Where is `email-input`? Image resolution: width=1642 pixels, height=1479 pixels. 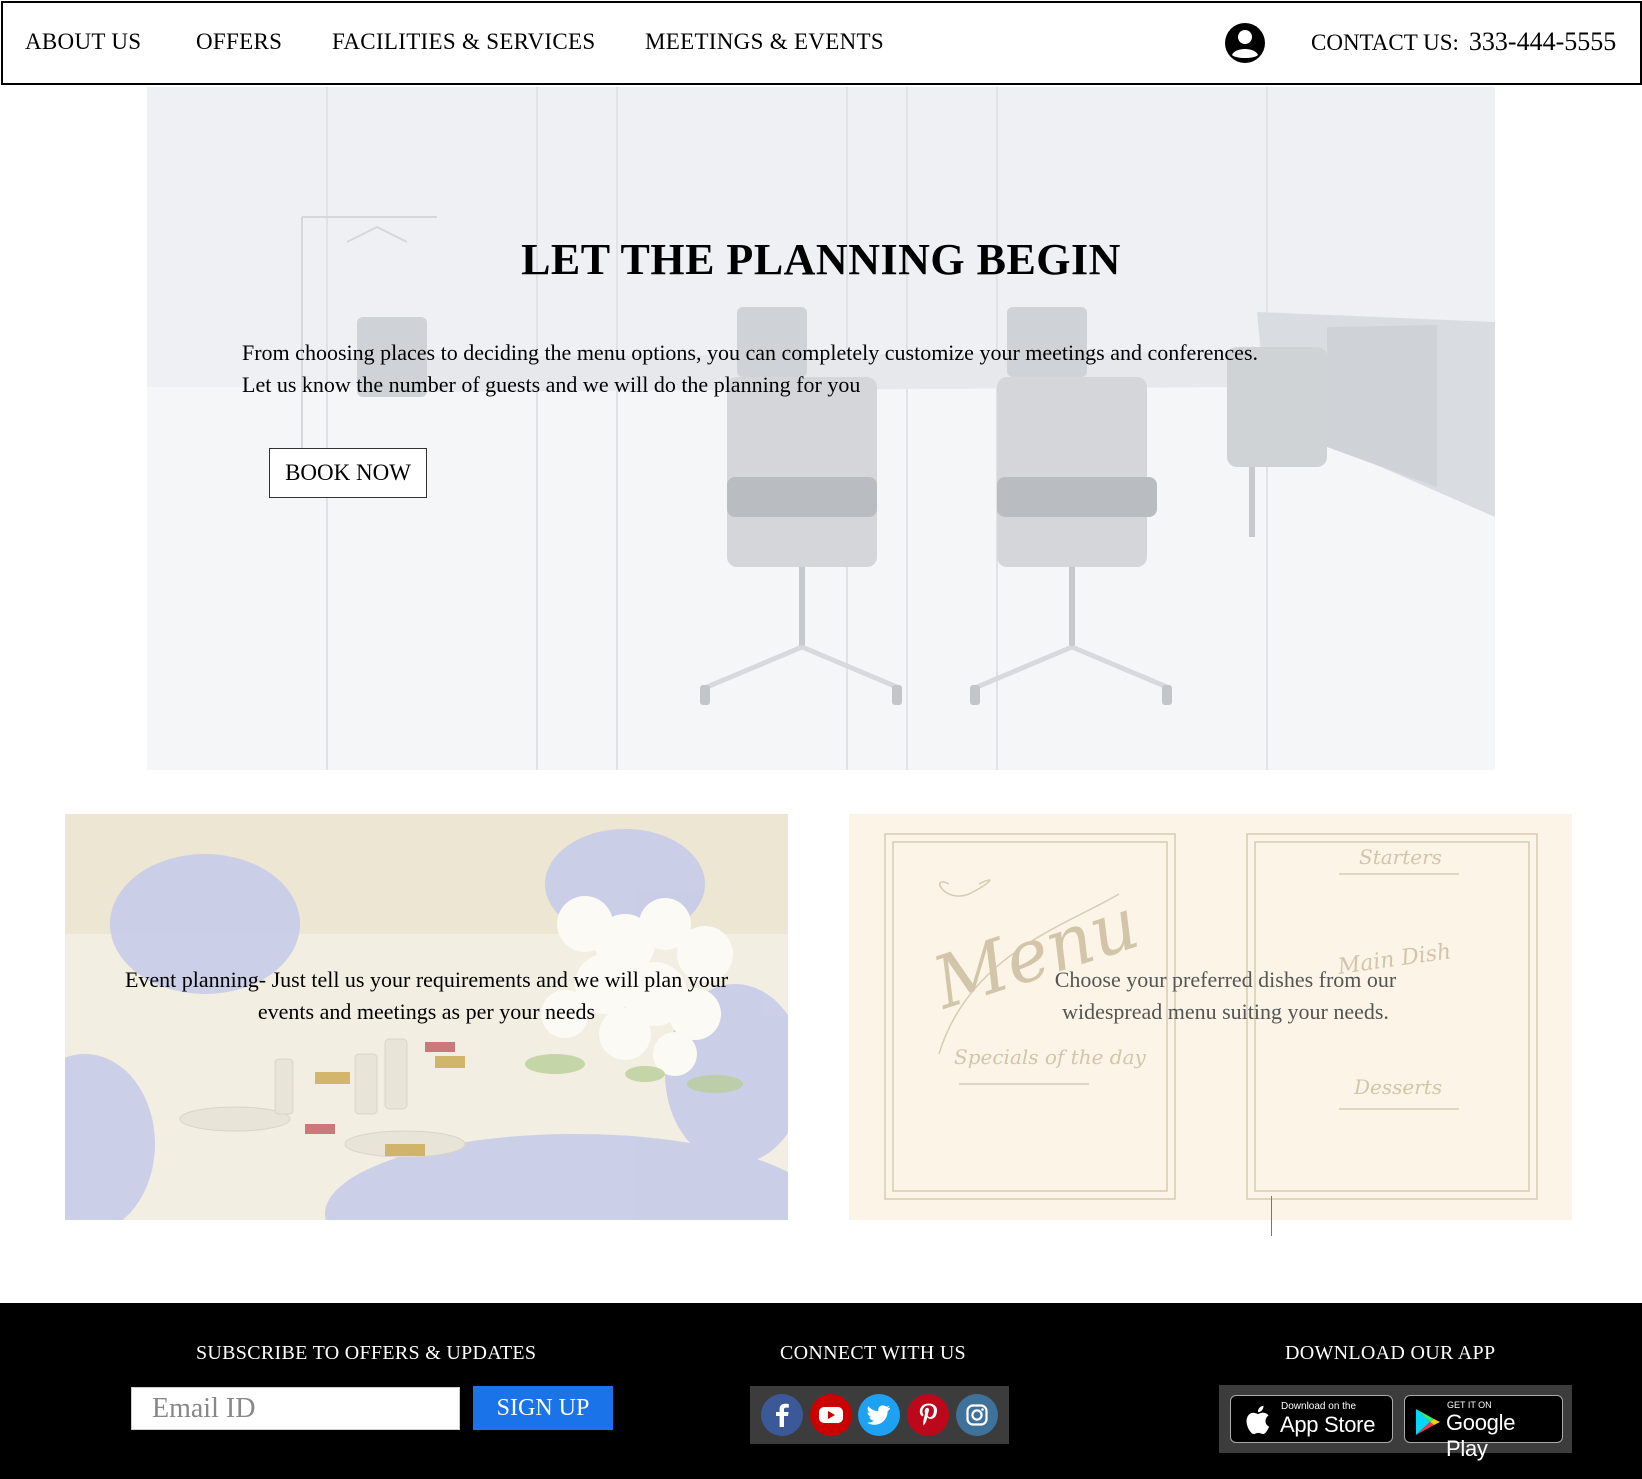
email-input is located at coordinates (295, 1408).